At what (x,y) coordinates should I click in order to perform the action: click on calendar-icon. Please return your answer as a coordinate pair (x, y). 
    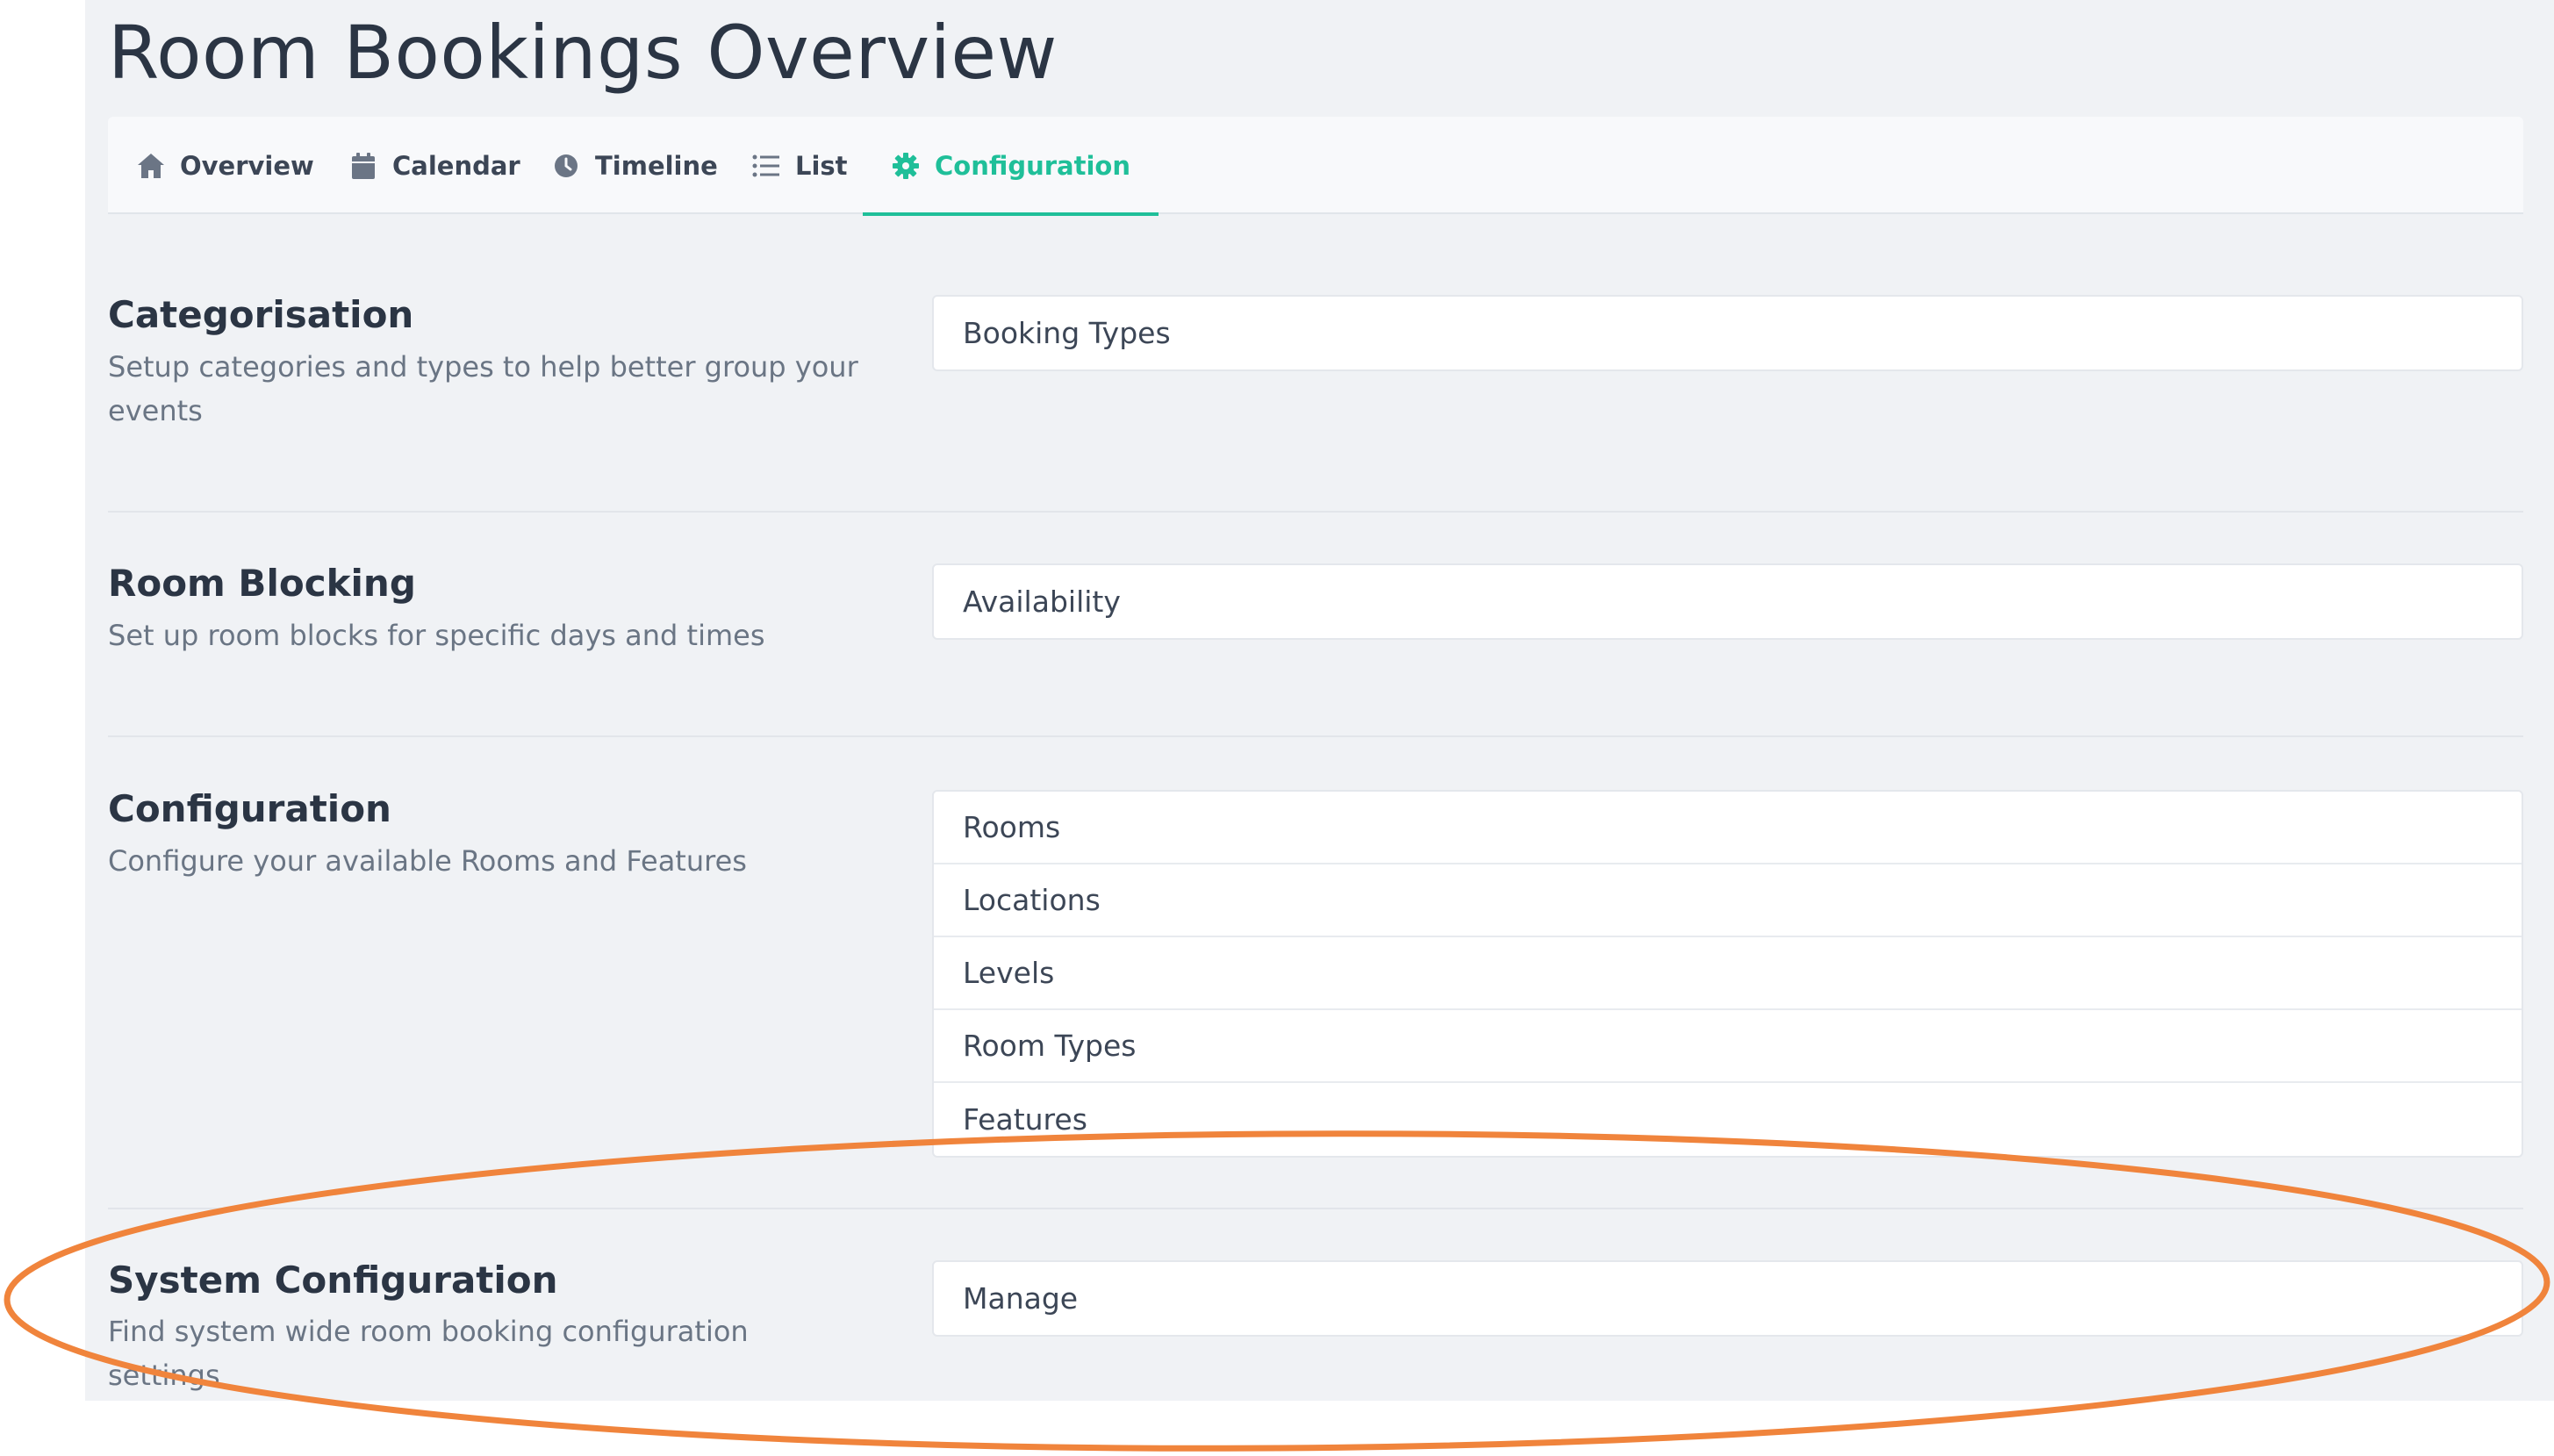
    Looking at the image, I should click on (363, 166).